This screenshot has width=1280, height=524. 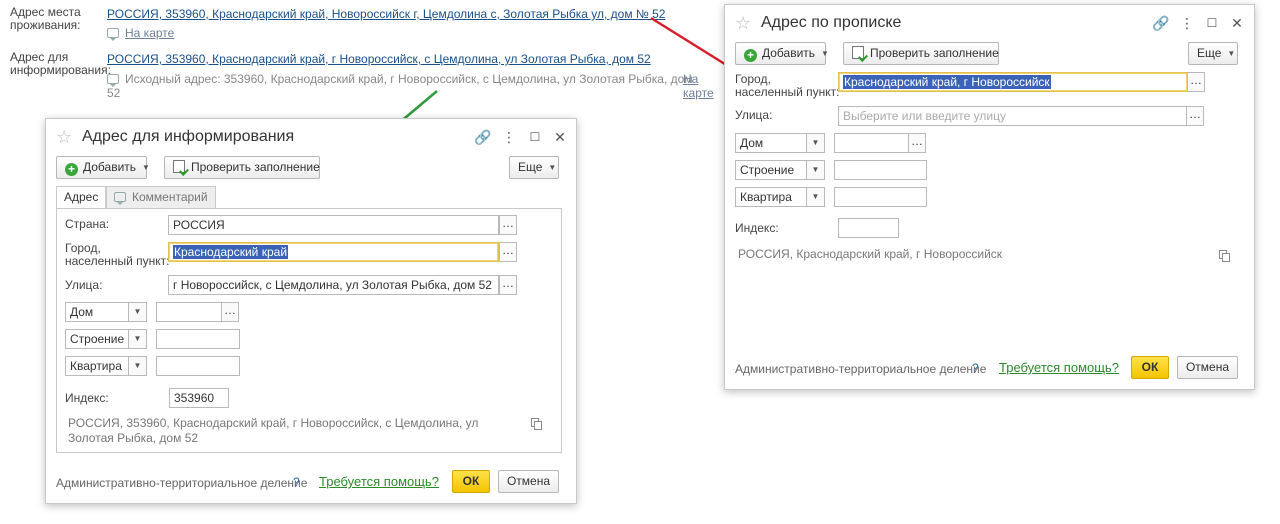 I want to click on apartment-type-value: Квартира, so click(x=766, y=197).